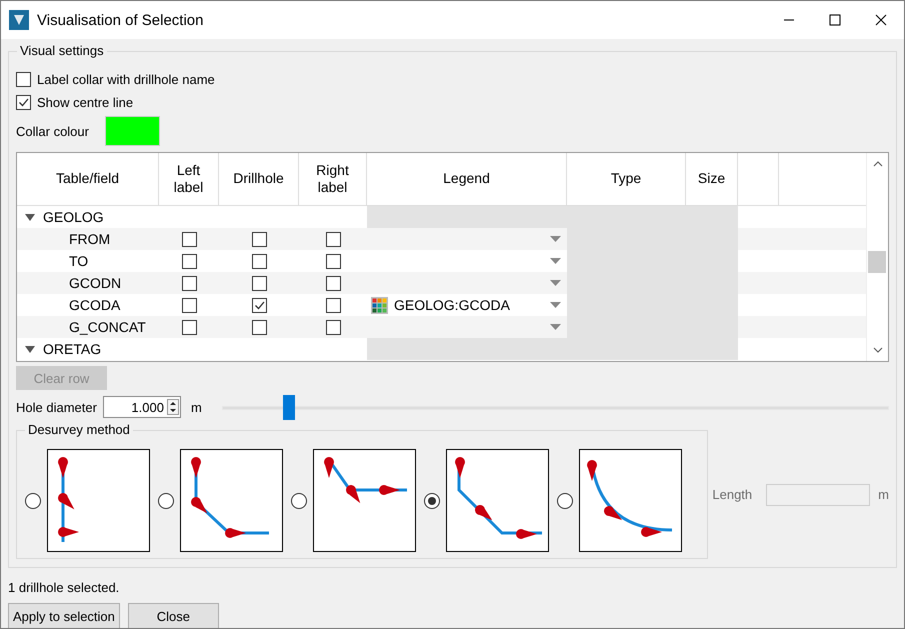 Image resolution: width=905 pixels, height=629 pixels. What do you see at coordinates (877, 350) in the screenshot?
I see `scroll-down-icon` at bounding box center [877, 350].